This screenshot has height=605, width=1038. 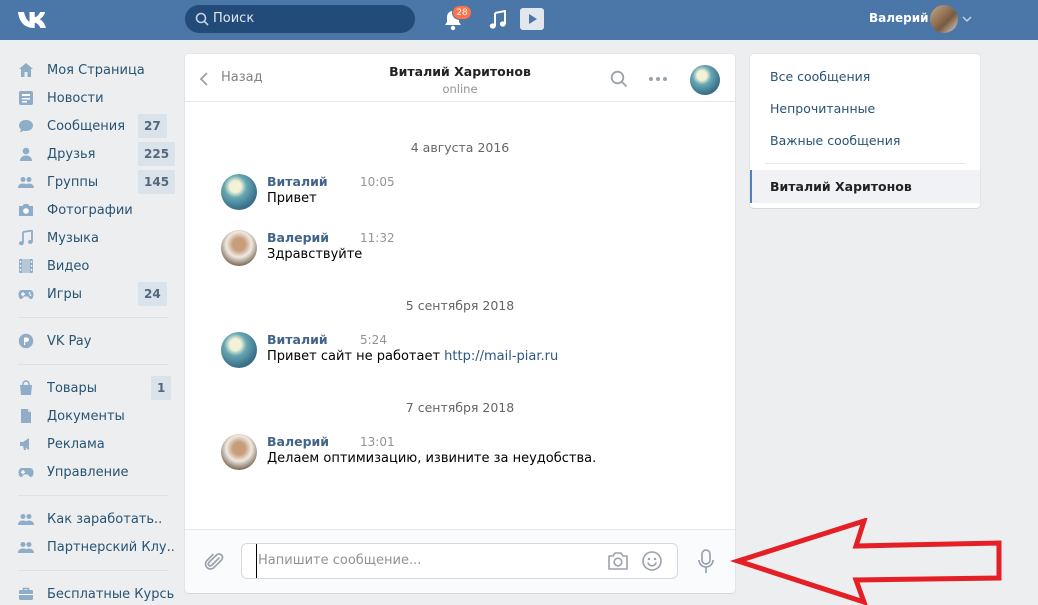 I want to click on sidebar-item-photos: Фотографии, so click(x=96, y=210).